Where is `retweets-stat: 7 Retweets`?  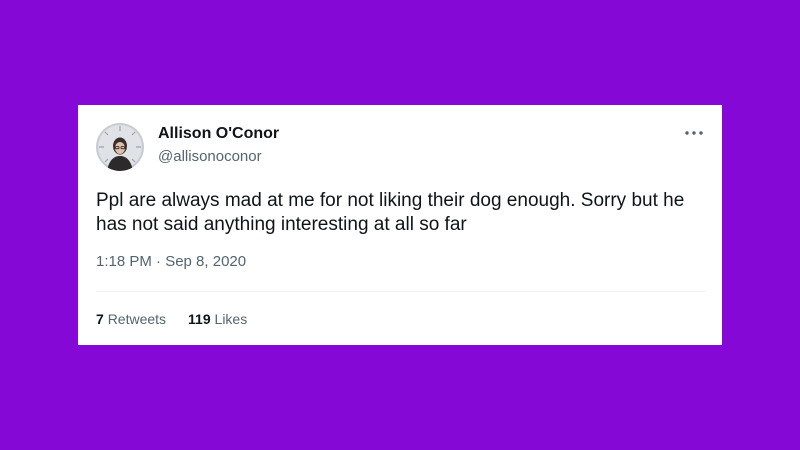 retweets-stat: 7 Retweets is located at coordinates (131, 319).